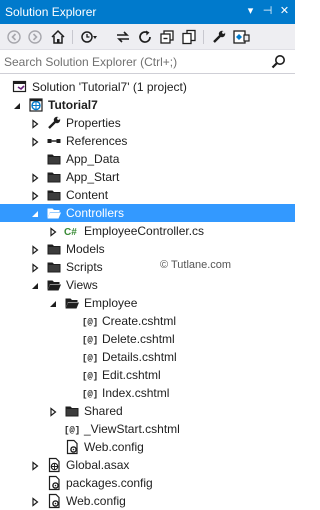 The height and width of the screenshot is (510, 320). I want to click on tree-item: Employee, so click(147, 303).